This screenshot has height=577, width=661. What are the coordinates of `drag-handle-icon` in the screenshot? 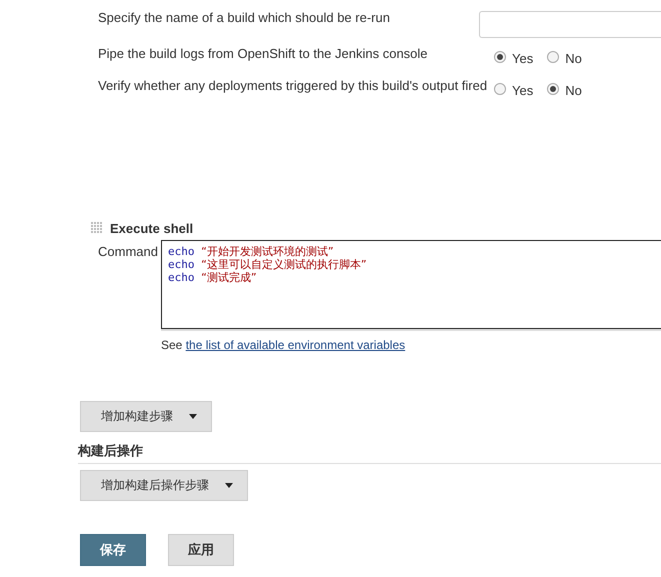 It's located at (97, 228).